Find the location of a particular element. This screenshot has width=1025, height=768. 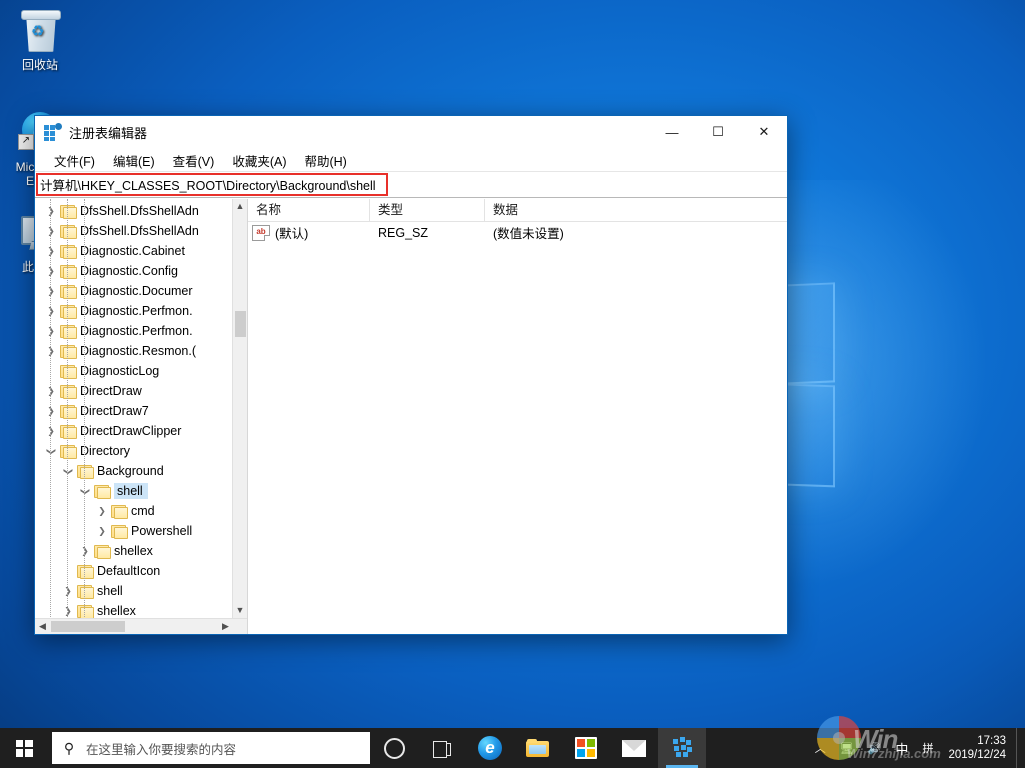

recycle-bin-icon: ♻ is located at coordinates (40, 30).